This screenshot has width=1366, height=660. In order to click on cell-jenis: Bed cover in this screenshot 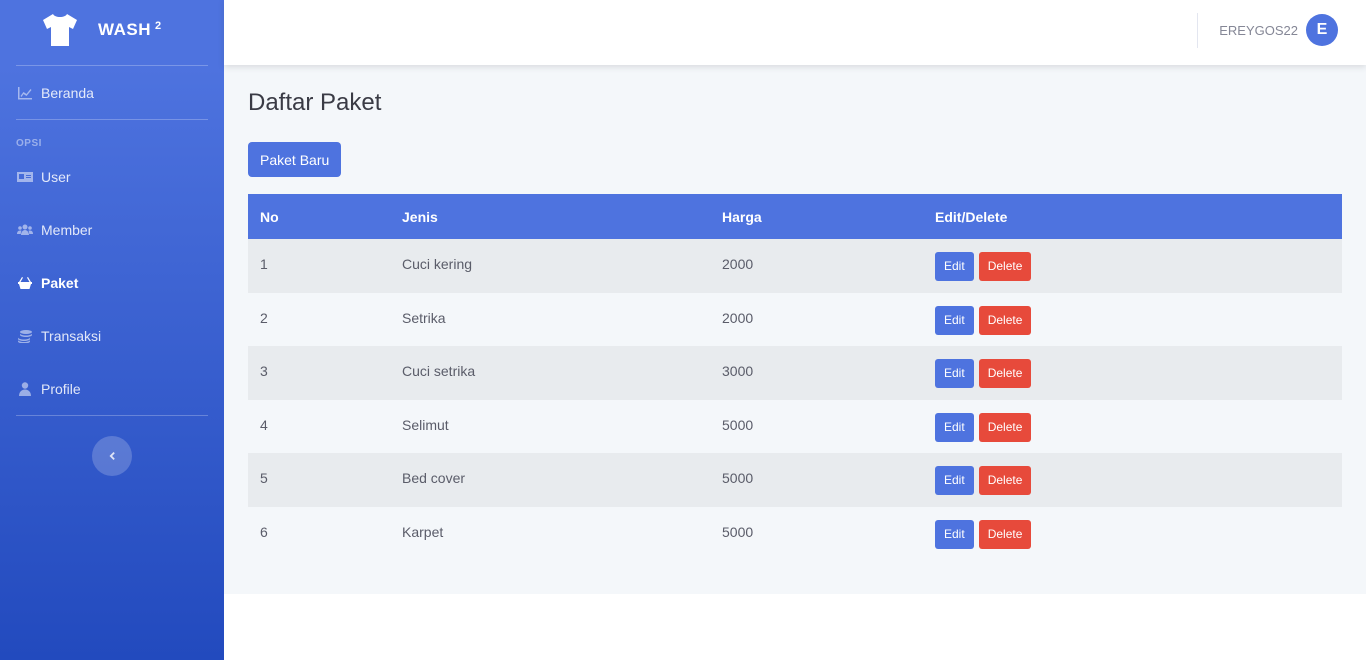, I will do `click(434, 478)`.